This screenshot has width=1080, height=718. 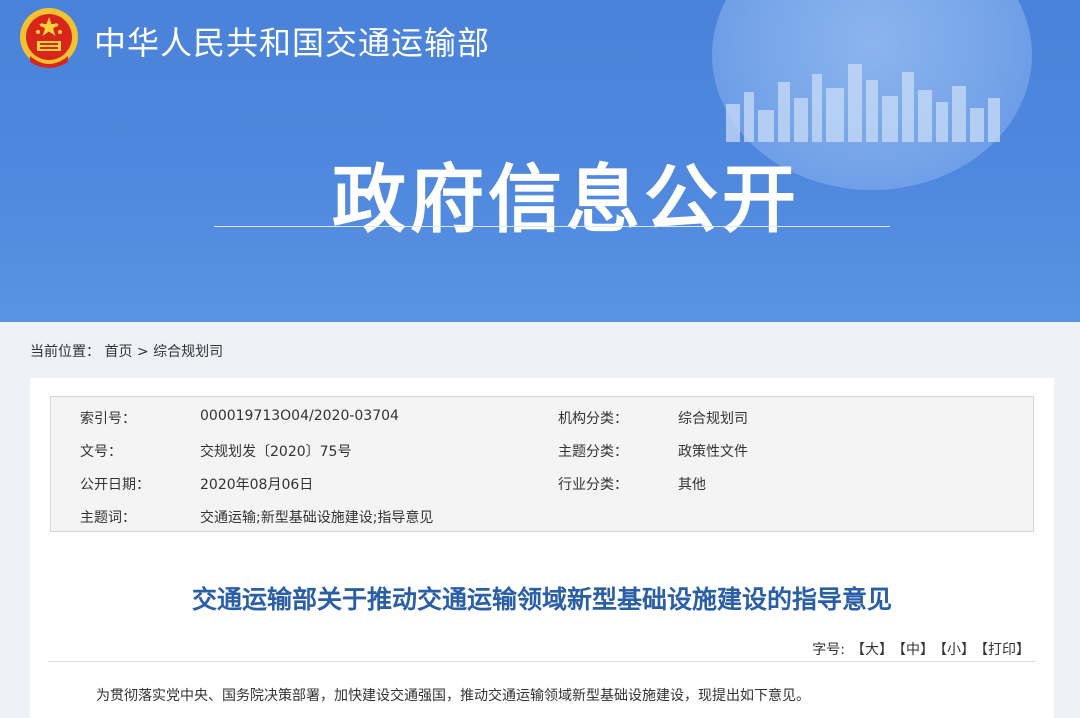 I want to click on national-emblem-icon, so click(x=49, y=38).